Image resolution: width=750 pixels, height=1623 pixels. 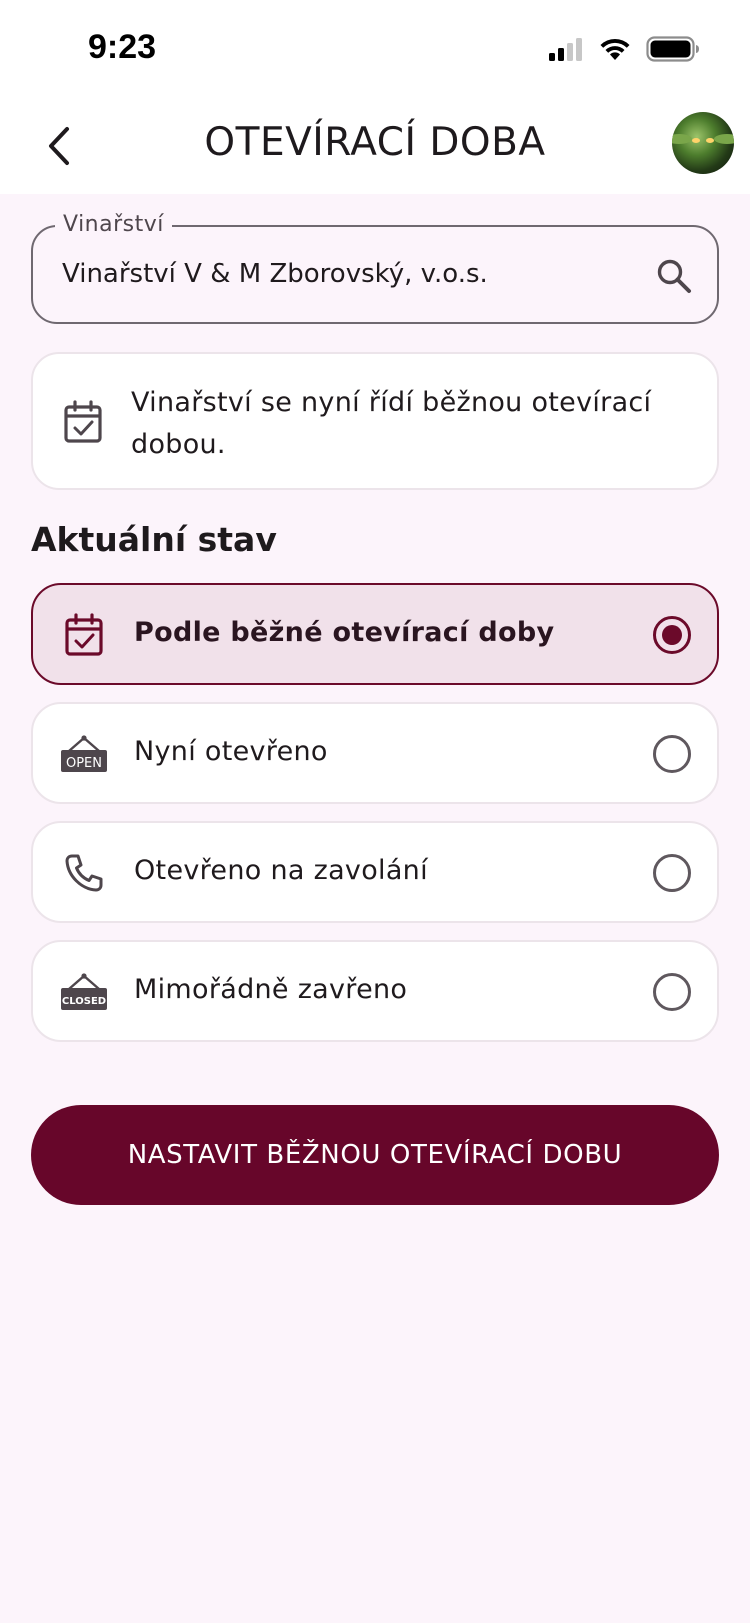 I want to click on radio-dot, so click(x=672, y=635).